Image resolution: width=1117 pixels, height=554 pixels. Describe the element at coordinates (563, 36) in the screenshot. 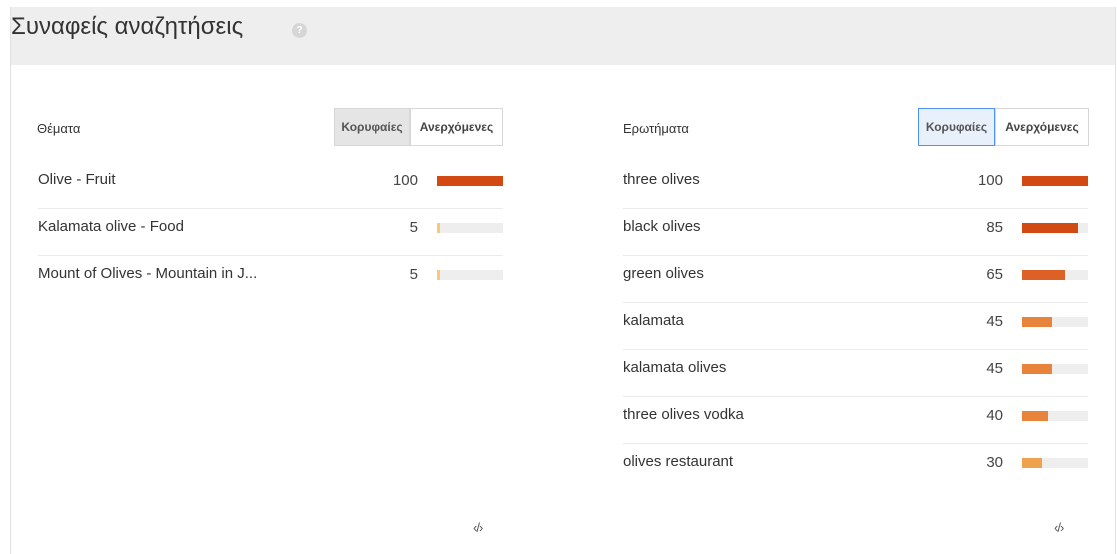

I see `card-header: Συναφείς αναζητήσεις ?` at that location.